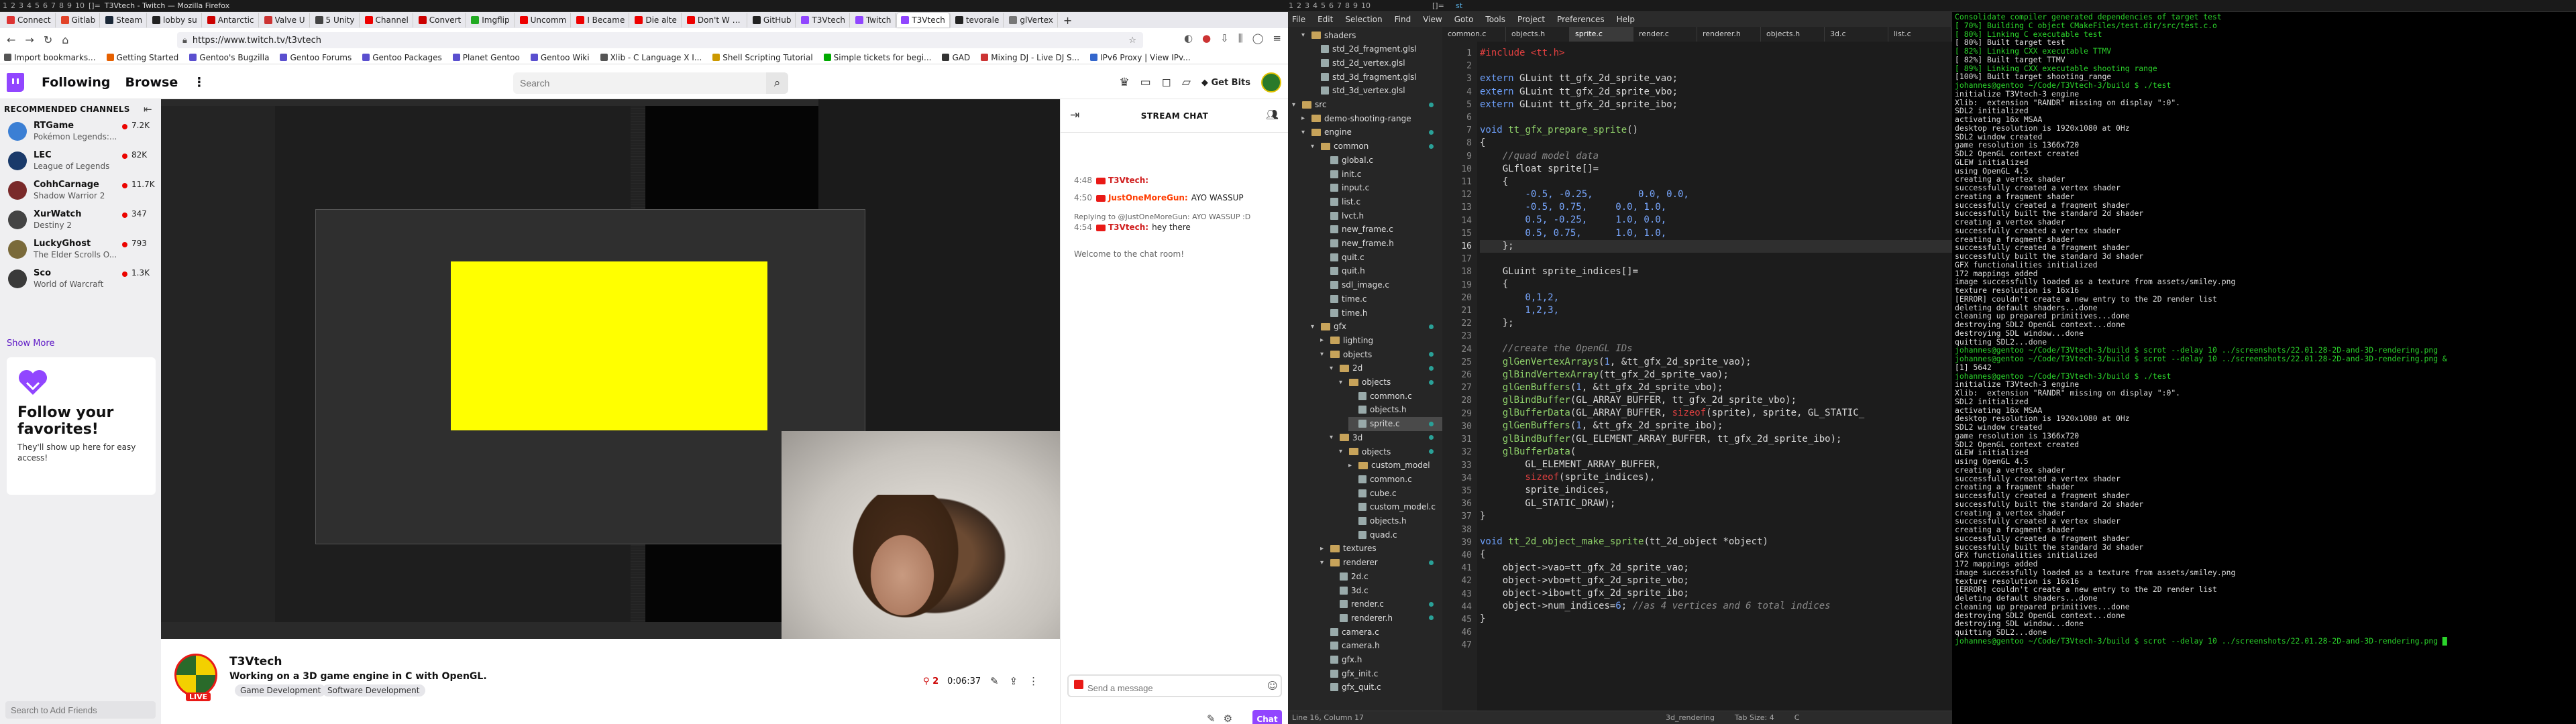 The image size is (2576, 724). Describe the element at coordinates (373, 690) in the screenshot. I see `tag-software-development: Software Development` at that location.